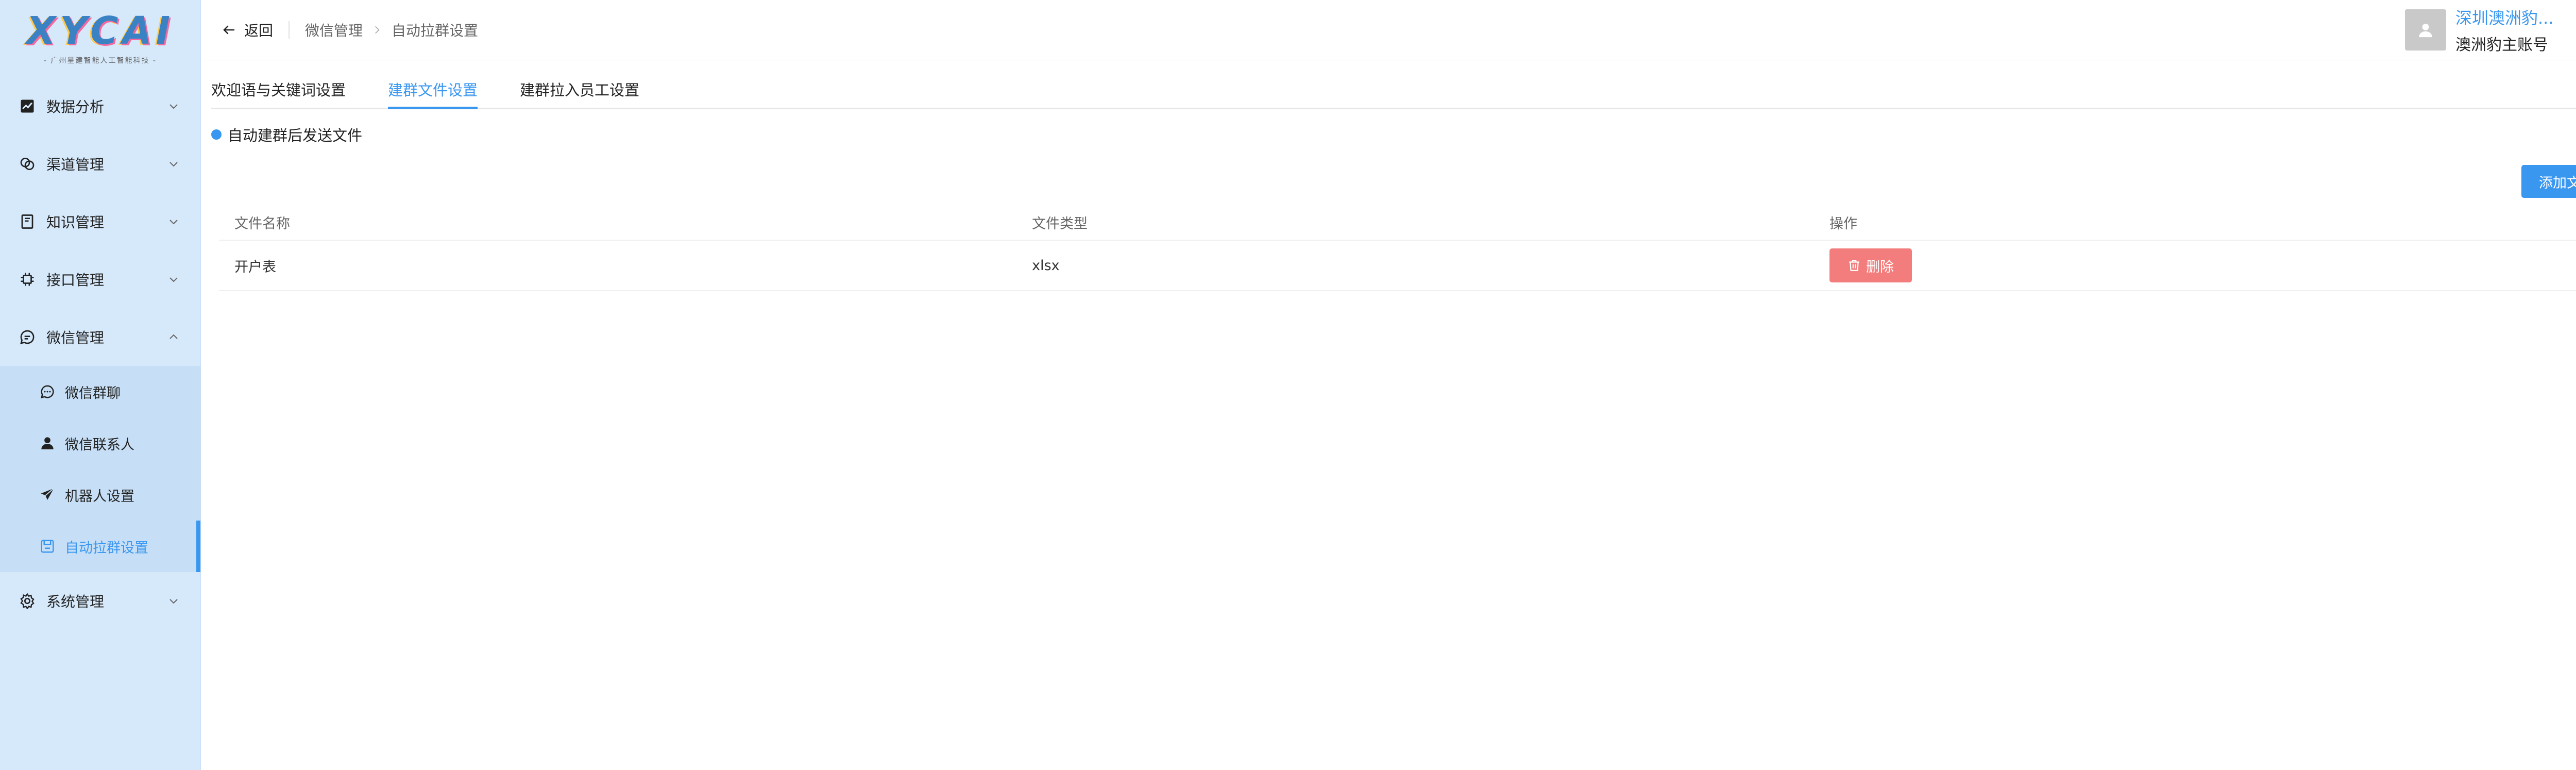 The width and height of the screenshot is (2576, 770). I want to click on chip-icon, so click(27, 279).